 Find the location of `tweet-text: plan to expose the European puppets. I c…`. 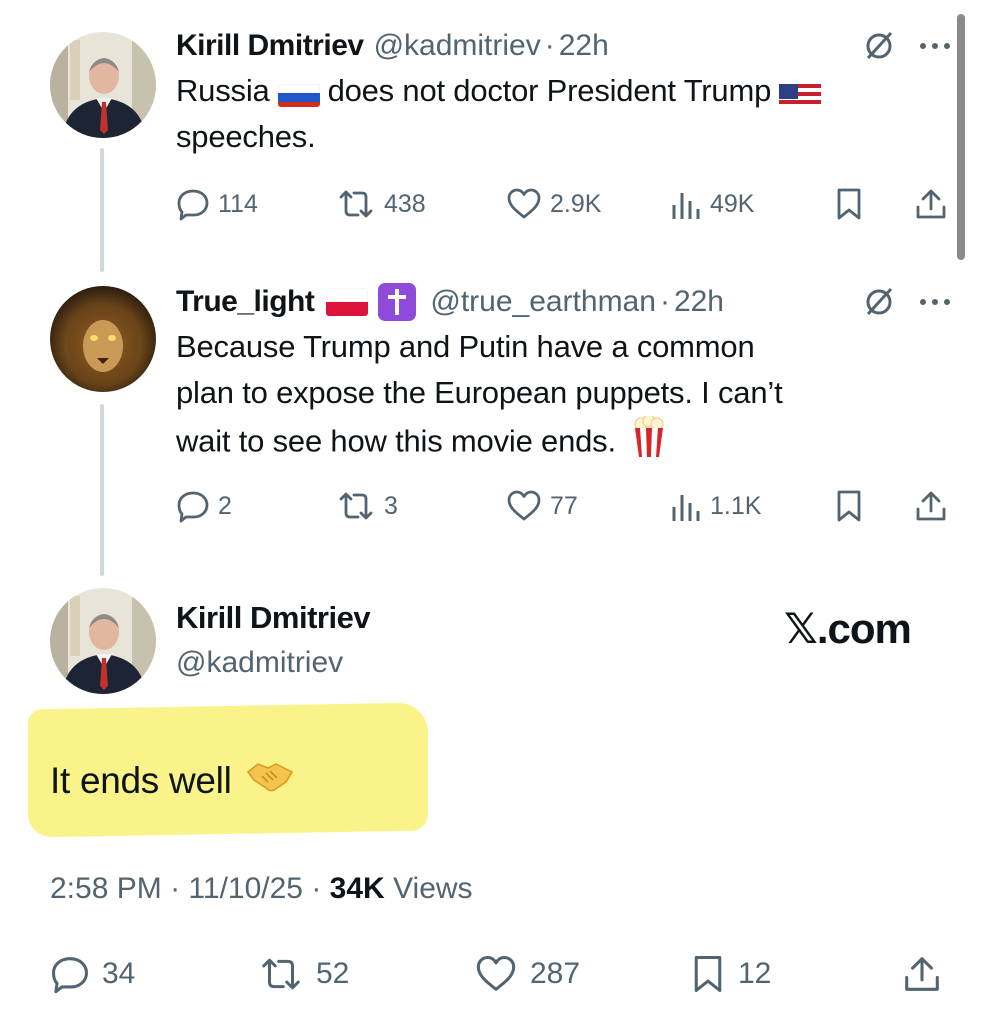

tweet-text: plan to expose the European puppets. I c… is located at coordinates (479, 392).